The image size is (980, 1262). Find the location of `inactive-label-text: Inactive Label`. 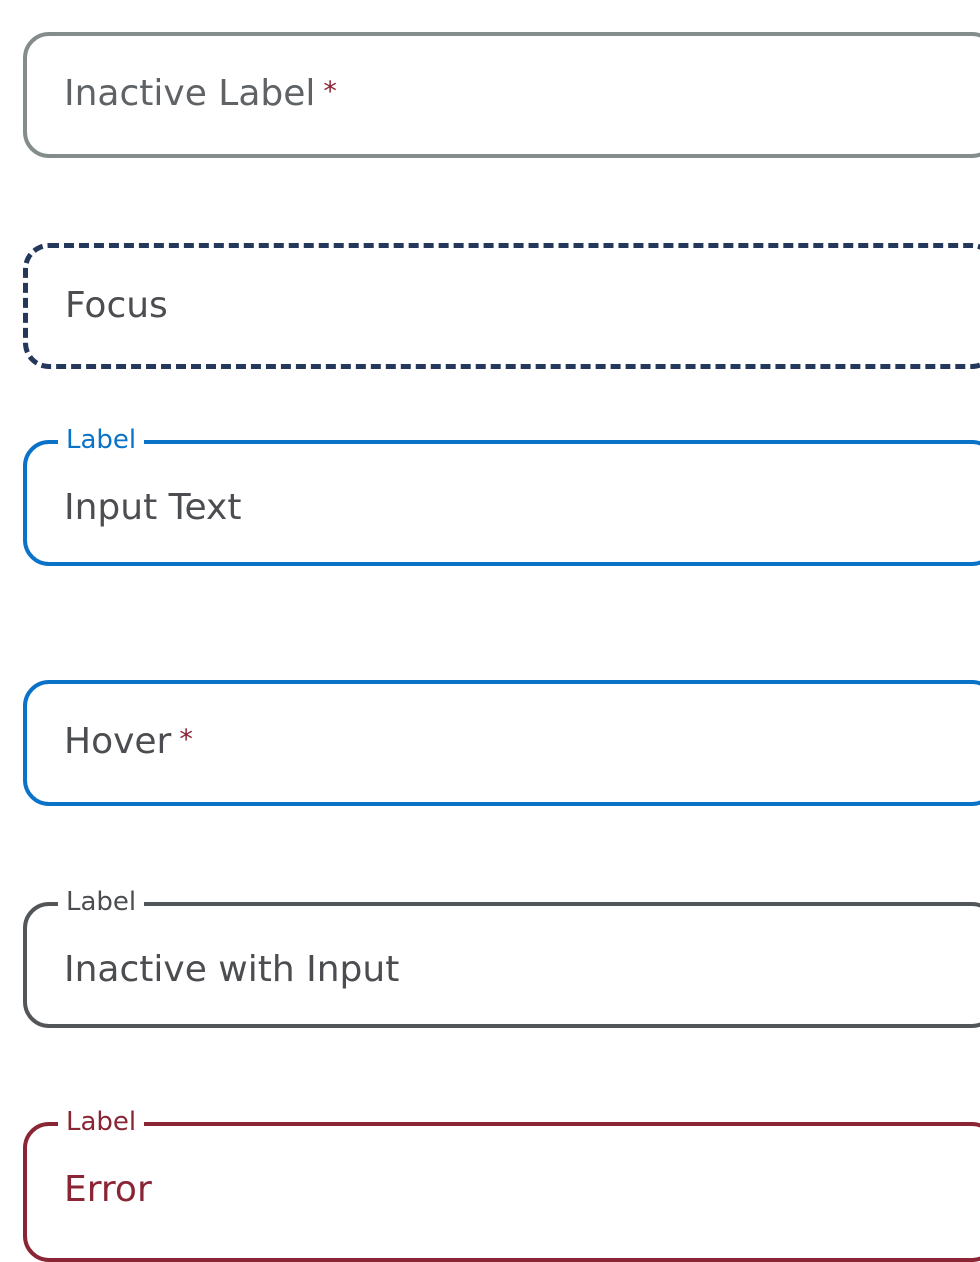

inactive-label-text: Inactive Label is located at coordinates (190, 93).